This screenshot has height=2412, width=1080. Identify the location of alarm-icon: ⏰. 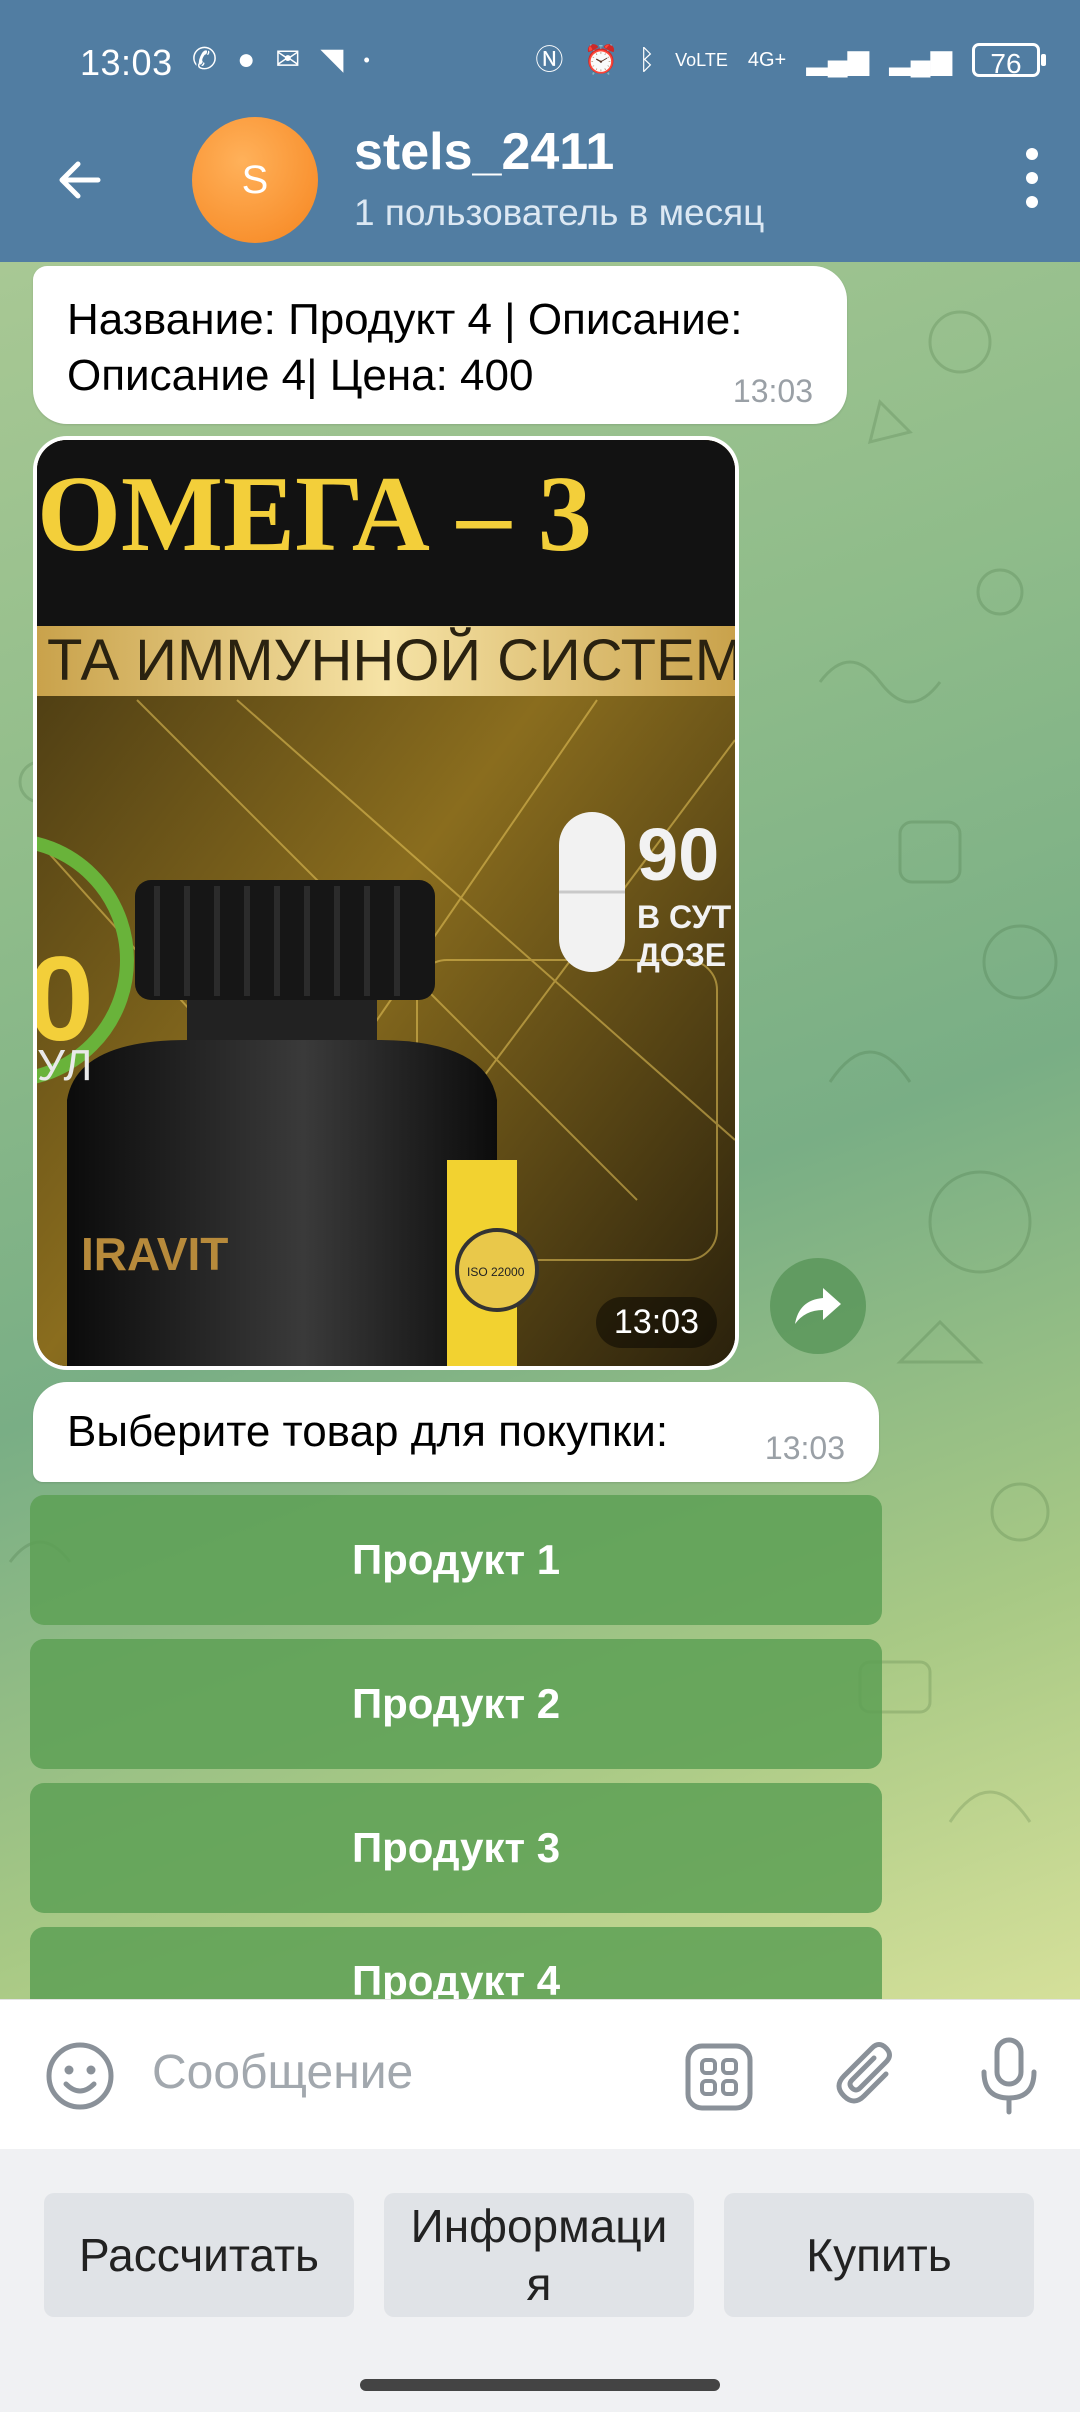
(601, 59).